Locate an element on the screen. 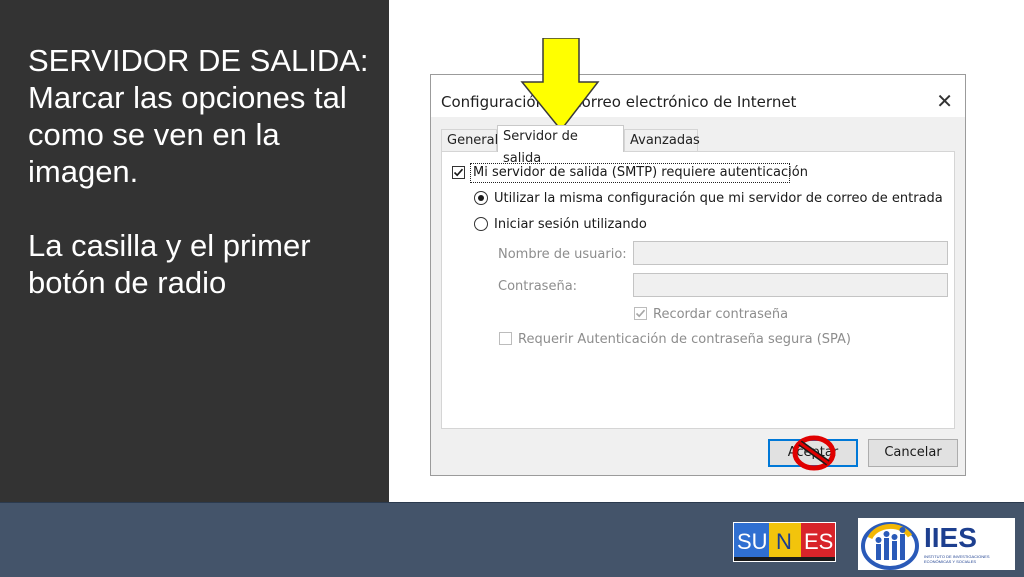 This screenshot has width=1024, height=577. username-label: Nombre de usuario: is located at coordinates (562, 254).